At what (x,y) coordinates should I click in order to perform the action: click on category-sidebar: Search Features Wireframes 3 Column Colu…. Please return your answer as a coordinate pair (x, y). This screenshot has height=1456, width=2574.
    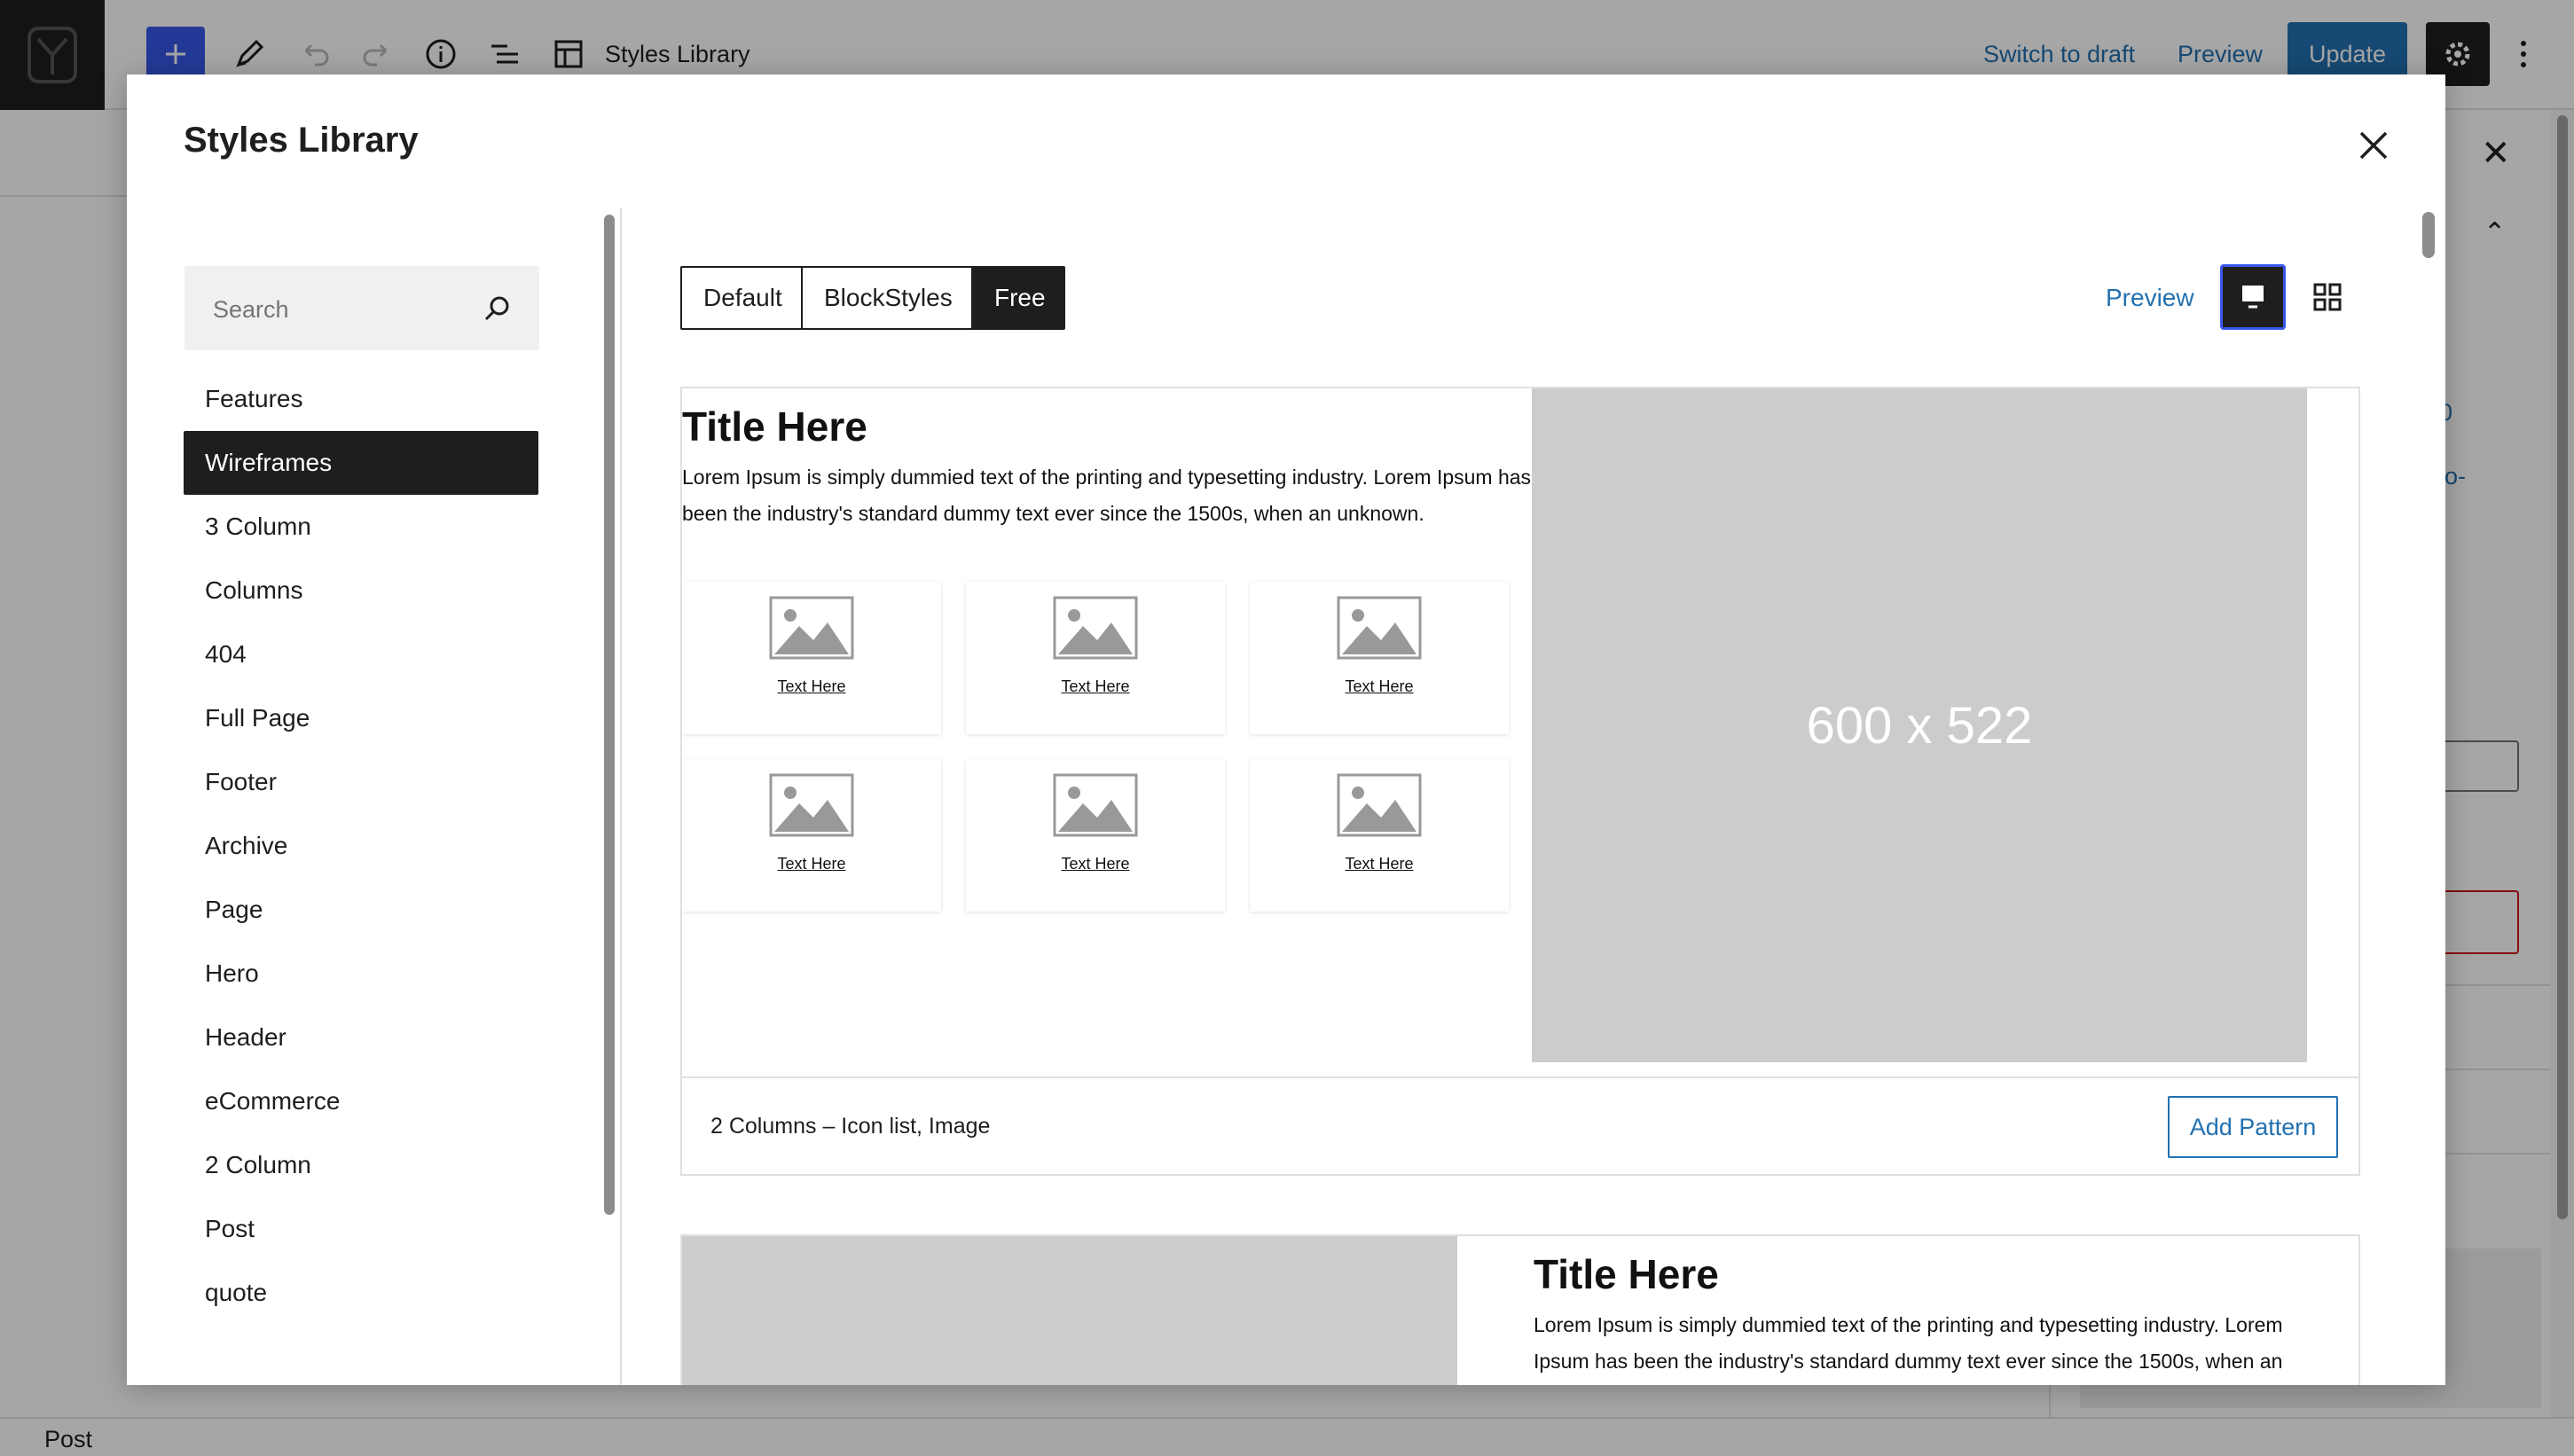
    Looking at the image, I should click on (361, 796).